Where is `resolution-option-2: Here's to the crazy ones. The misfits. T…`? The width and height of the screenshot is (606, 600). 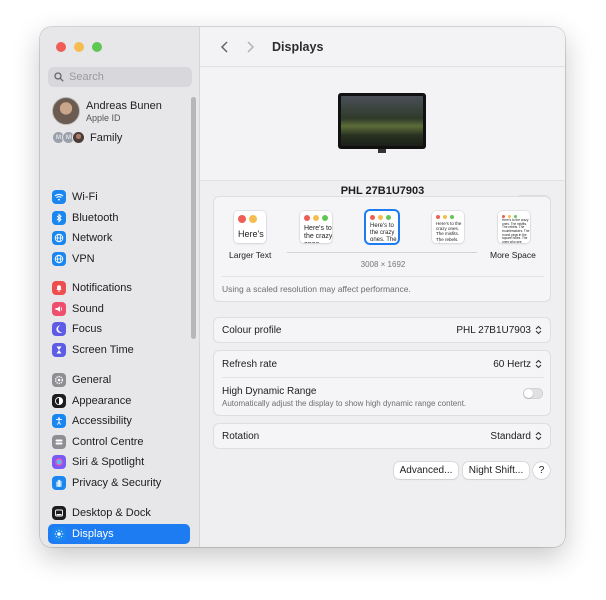 resolution-option-2: Here's to the crazy ones. The misfits. T… is located at coordinates (316, 227).